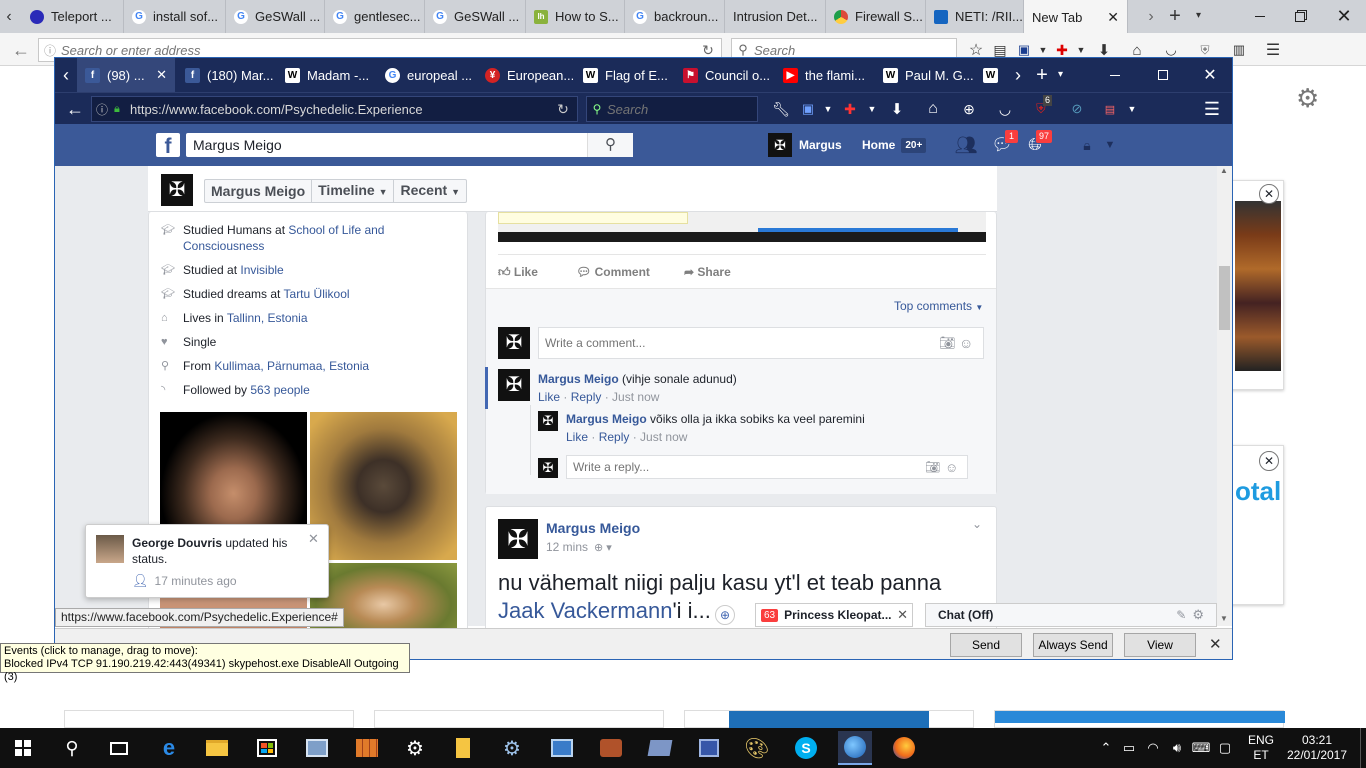  Describe the element at coordinates (1204, 16) in the screenshot. I see `tab-list-icon: ▾` at that location.